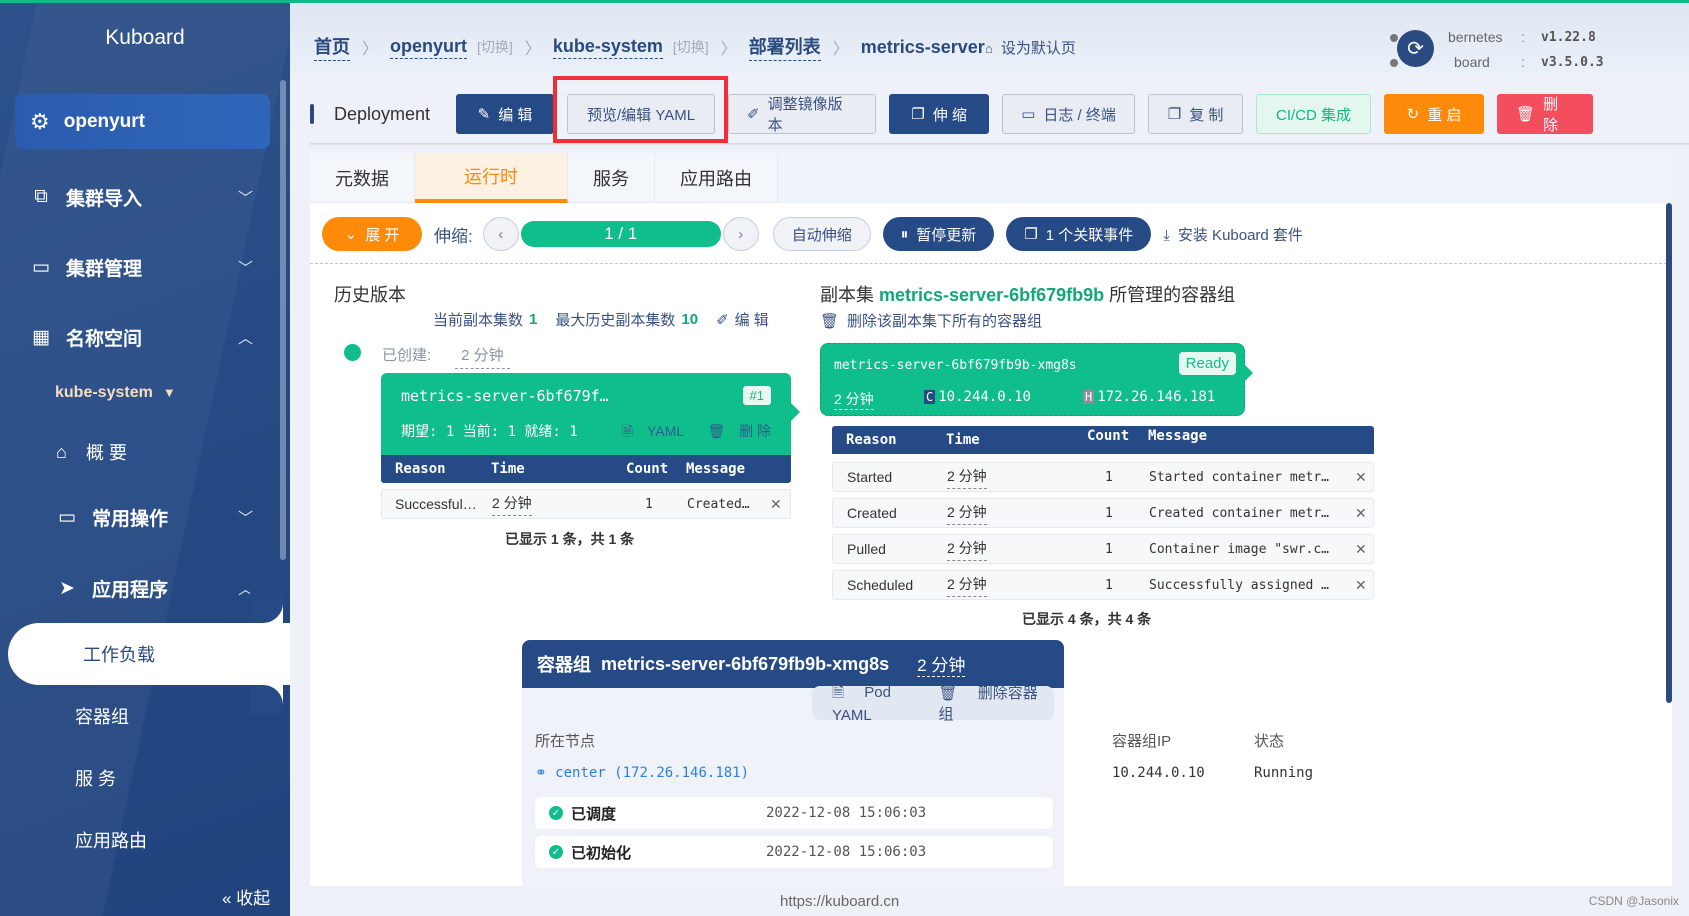  Describe the element at coordinates (141, 197) in the screenshot. I see `sidebar-item-cluster-import: ⧉ 集群导入 ﹀` at that location.